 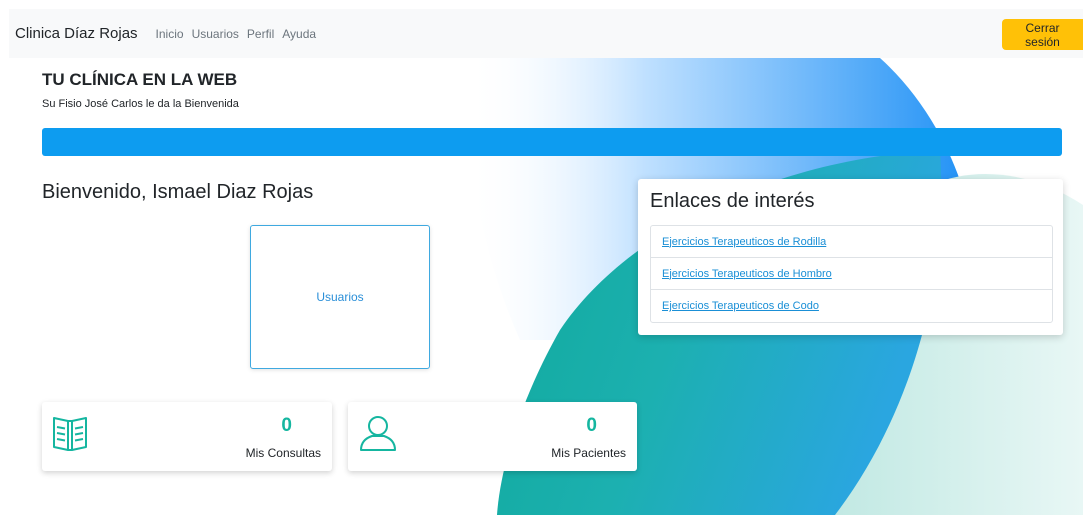 I want to click on link-codo: Ejercicios Terapeuticos de Codo, so click(x=740, y=306).